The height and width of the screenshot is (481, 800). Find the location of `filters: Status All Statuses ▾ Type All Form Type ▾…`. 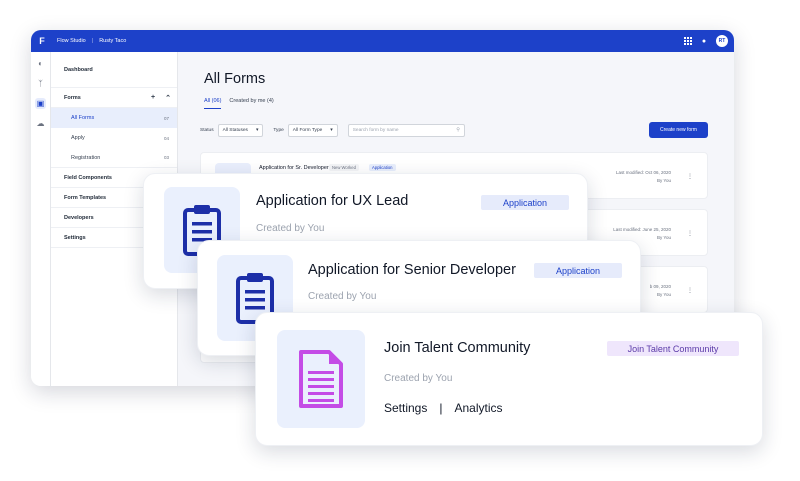

filters: Status All Statuses ▾ Type All Form Type ▾… is located at coordinates (332, 130).